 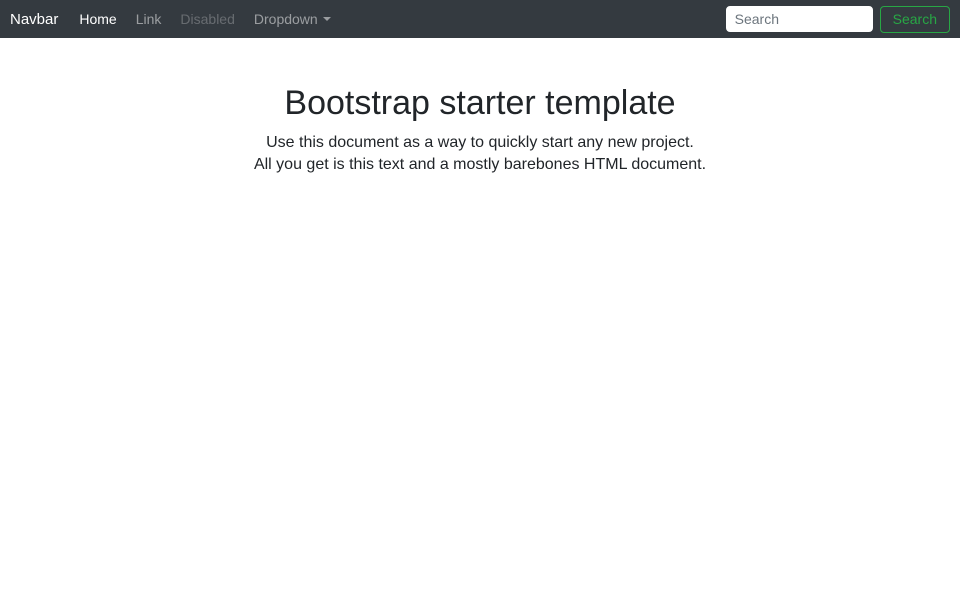 What do you see at coordinates (326, 19) in the screenshot?
I see `caret-down-icon` at bounding box center [326, 19].